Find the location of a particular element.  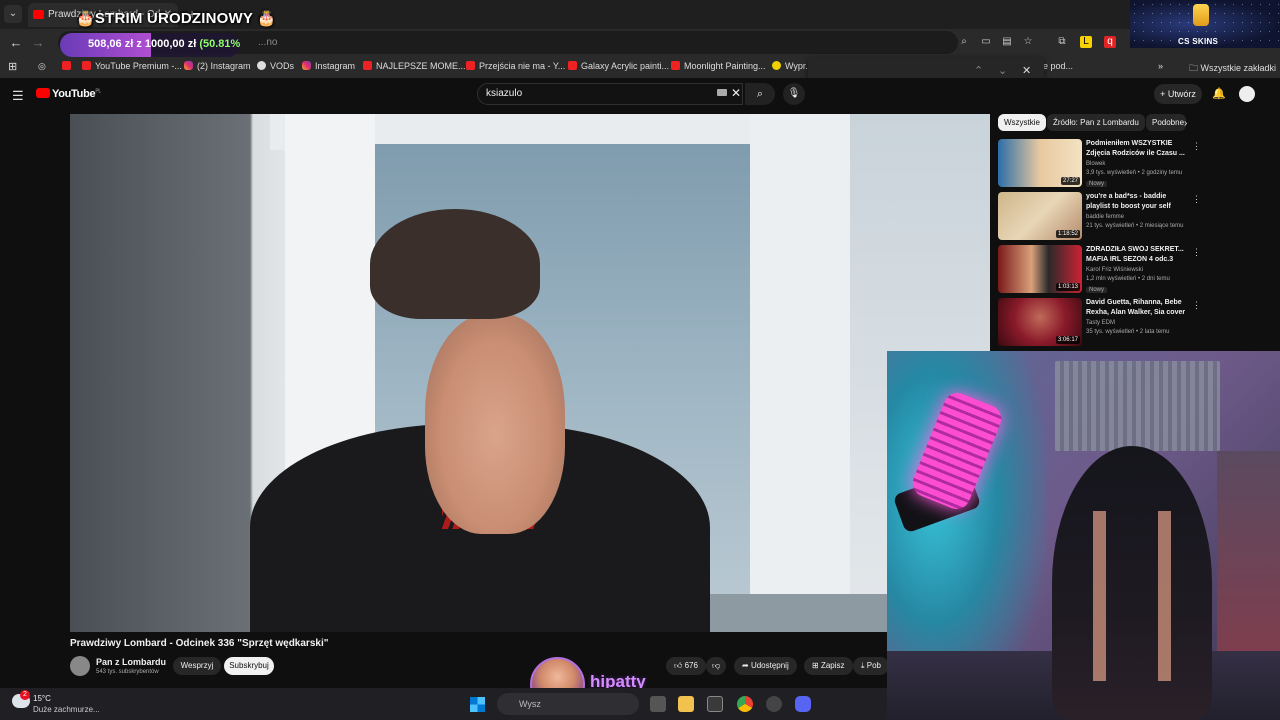

bookmark-item: Instagram is located at coordinates (328, 66).